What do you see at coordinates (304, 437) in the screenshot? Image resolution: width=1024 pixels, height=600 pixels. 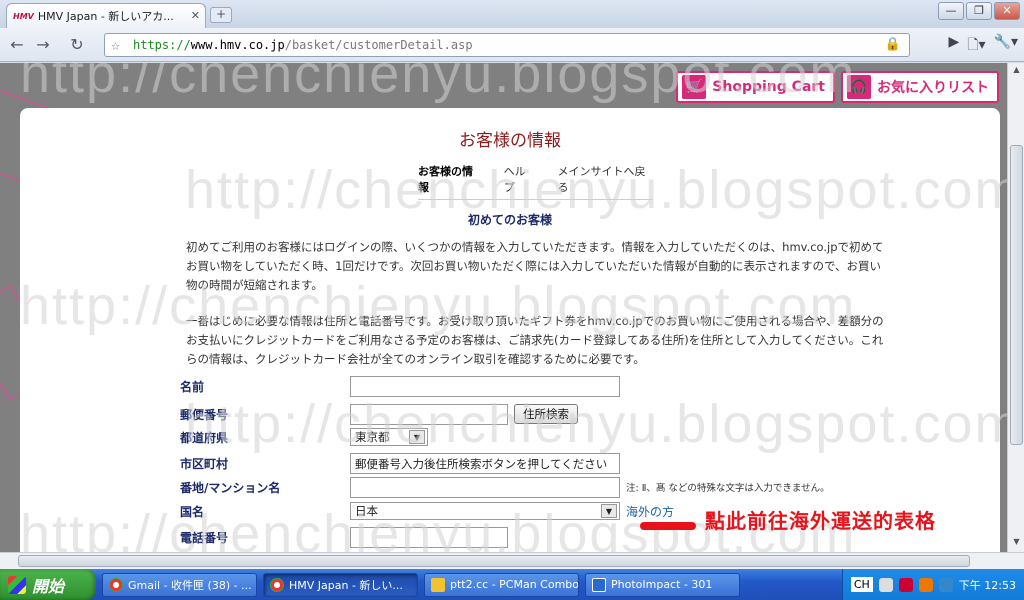 I see `prefecture-row: 都道府県 東京都 ▼` at bounding box center [304, 437].